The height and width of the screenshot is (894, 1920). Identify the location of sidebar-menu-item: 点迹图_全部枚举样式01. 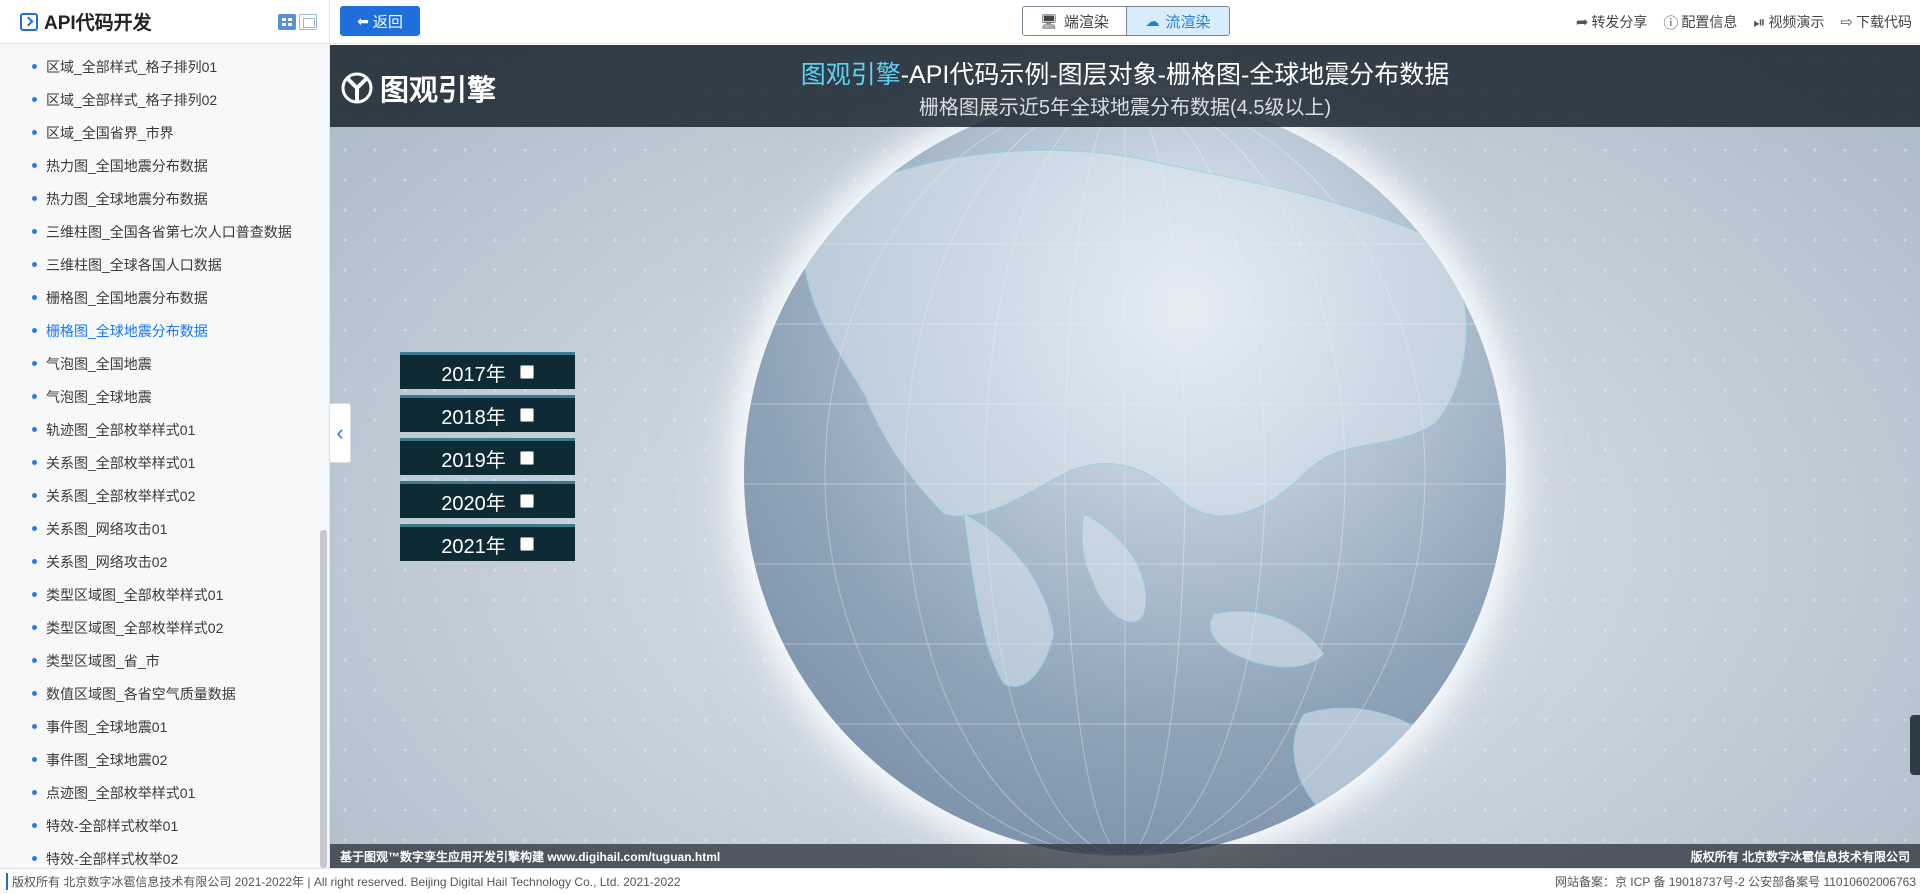
(164, 792).